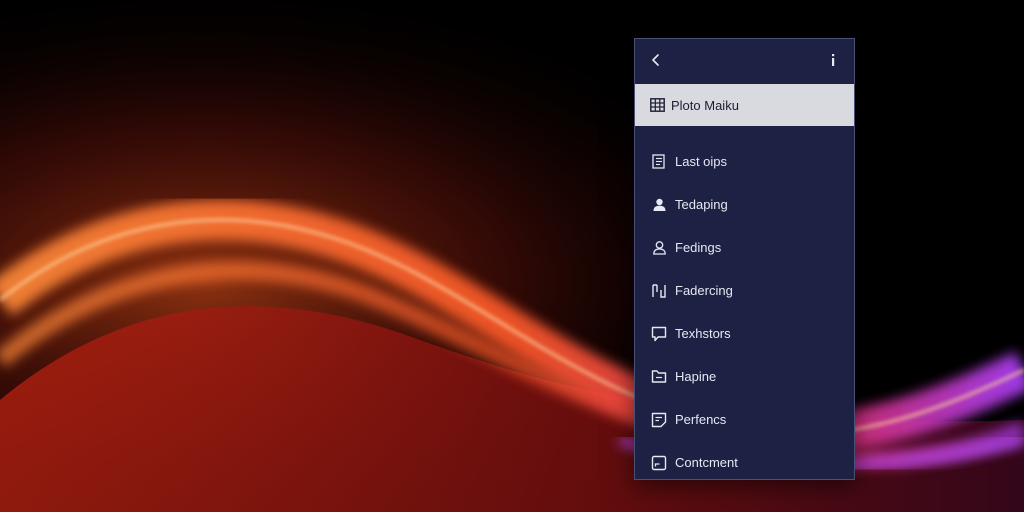  Describe the element at coordinates (705, 105) in the screenshot. I see `menu-item-label: Ploto Maiku` at that location.